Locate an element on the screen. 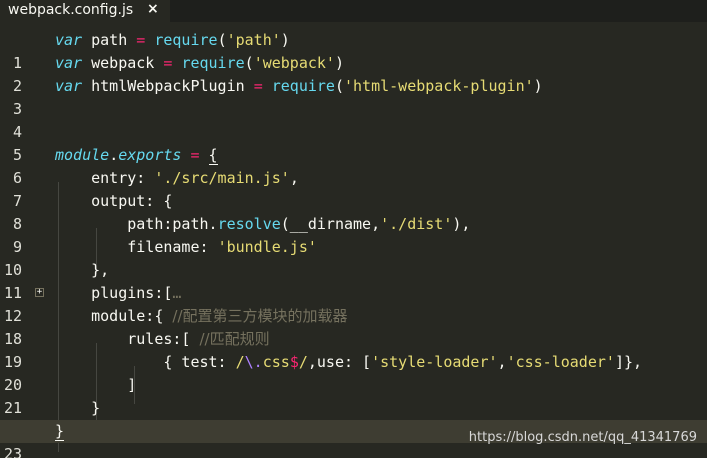 The image size is (707, 458). code-line: 9 path:path.resolve(__dirname,'./dist'), is located at coordinates (353, 234).